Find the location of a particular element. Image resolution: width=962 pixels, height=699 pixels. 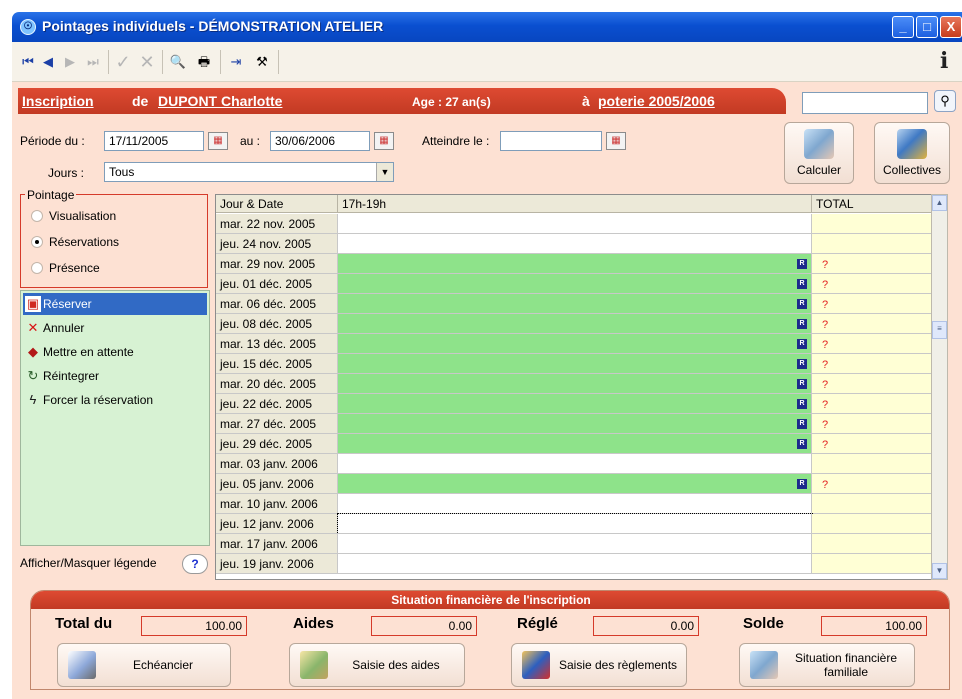

activity-link: poterie 2005/2006 is located at coordinates (656, 101).